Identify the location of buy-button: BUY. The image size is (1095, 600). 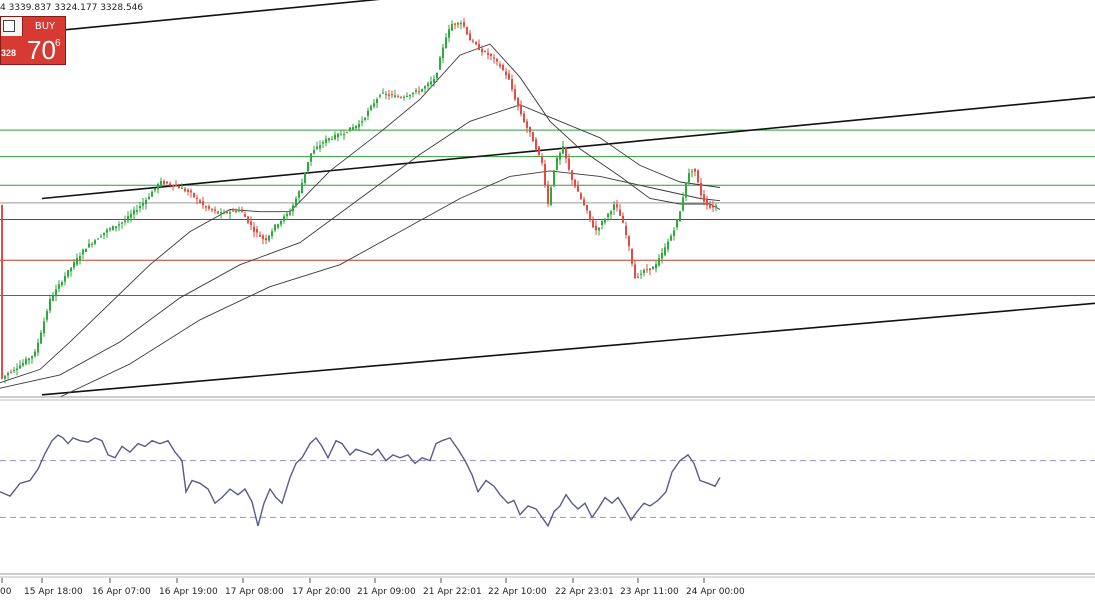
(45, 27).